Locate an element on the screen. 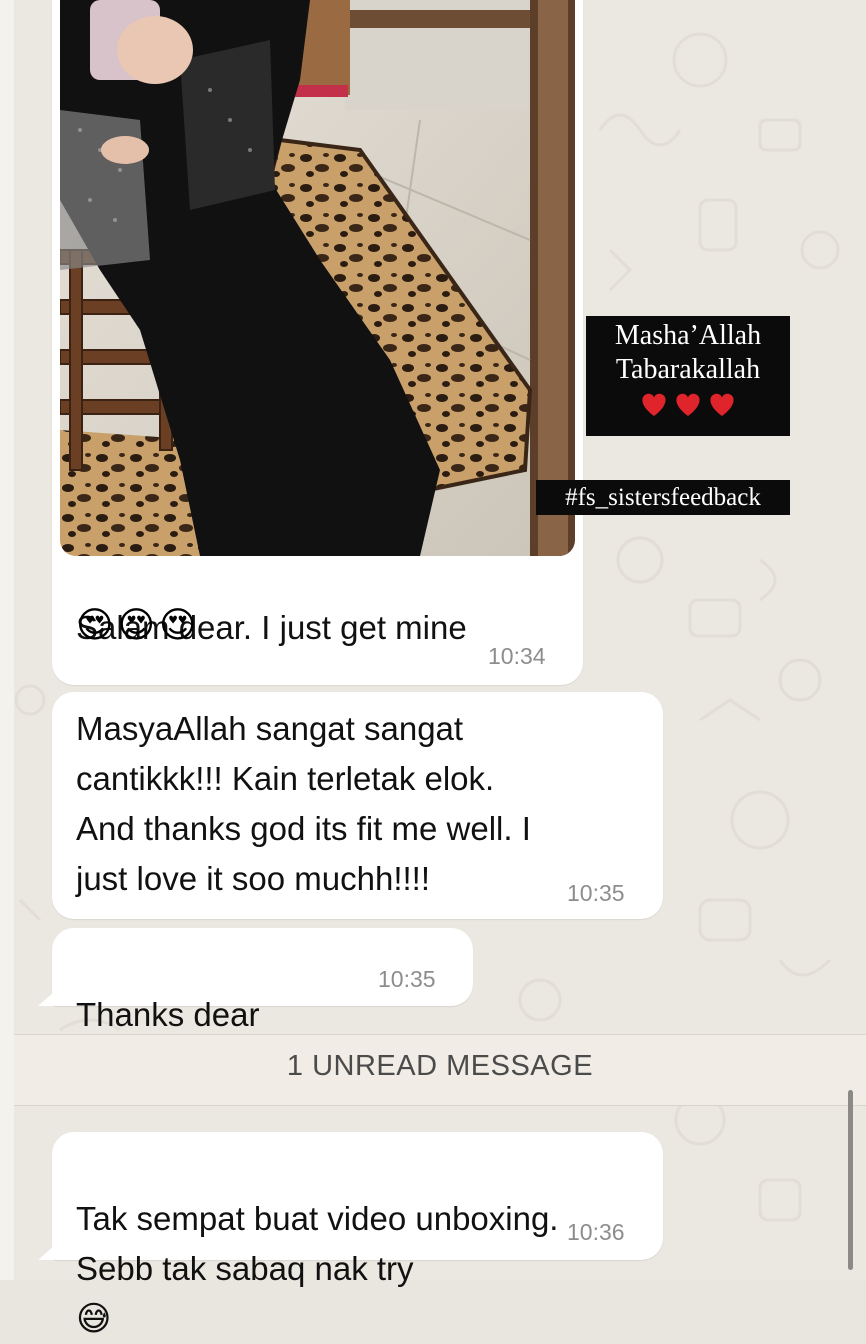 The width and height of the screenshot is (866, 1344). unread-label: 1 UNREAD MESSAGE is located at coordinates (440, 1066).